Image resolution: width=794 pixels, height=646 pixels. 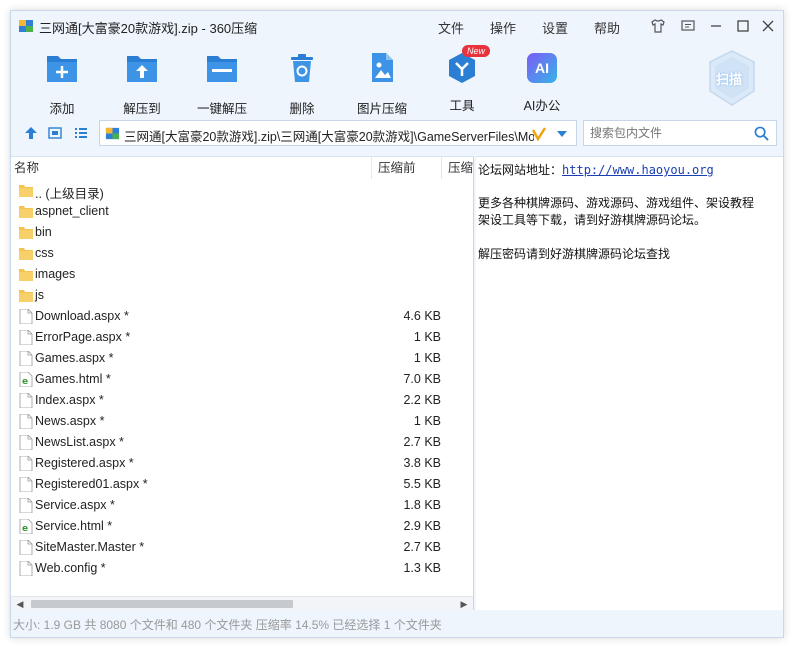 I want to click on column-compressed-size: 压缩, so click(x=460, y=168).